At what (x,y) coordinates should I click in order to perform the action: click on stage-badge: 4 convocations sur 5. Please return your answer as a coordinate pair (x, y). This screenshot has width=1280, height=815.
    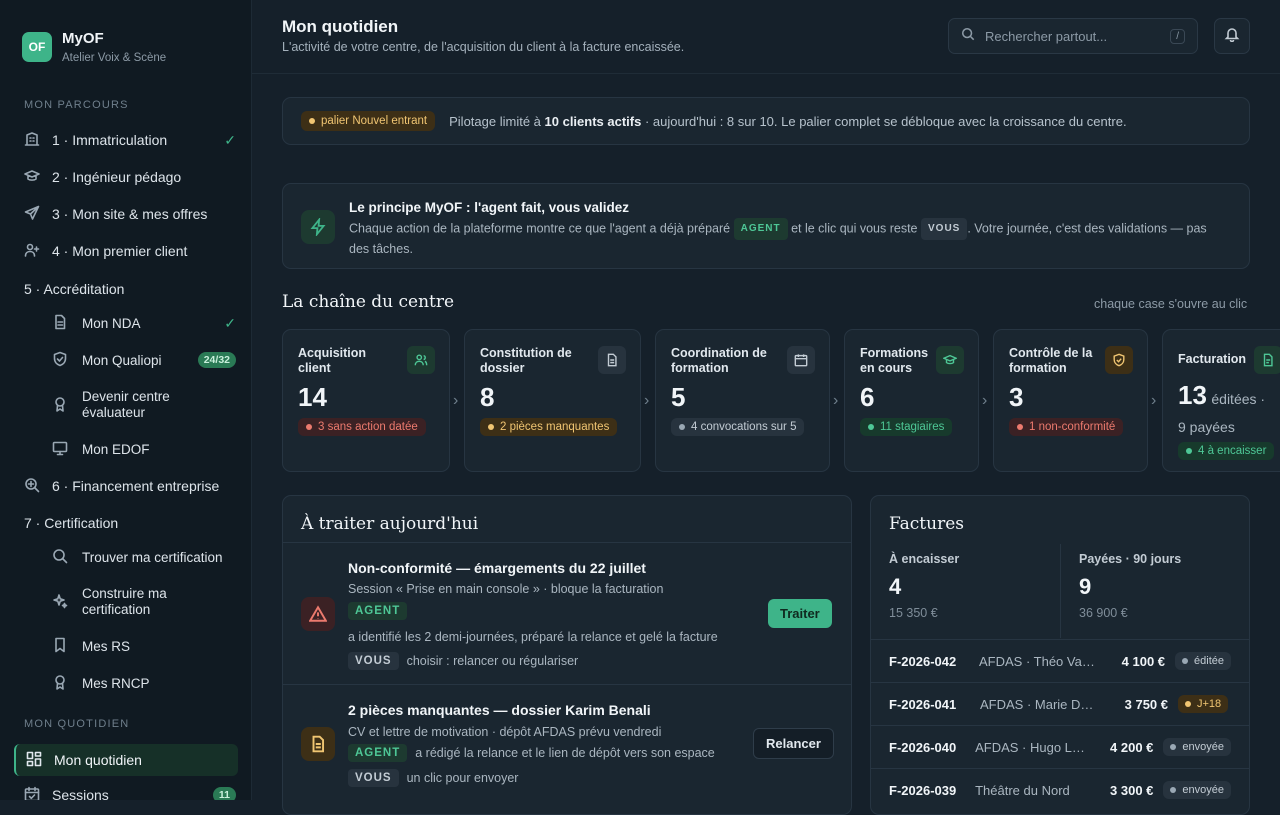
    Looking at the image, I should click on (738, 427).